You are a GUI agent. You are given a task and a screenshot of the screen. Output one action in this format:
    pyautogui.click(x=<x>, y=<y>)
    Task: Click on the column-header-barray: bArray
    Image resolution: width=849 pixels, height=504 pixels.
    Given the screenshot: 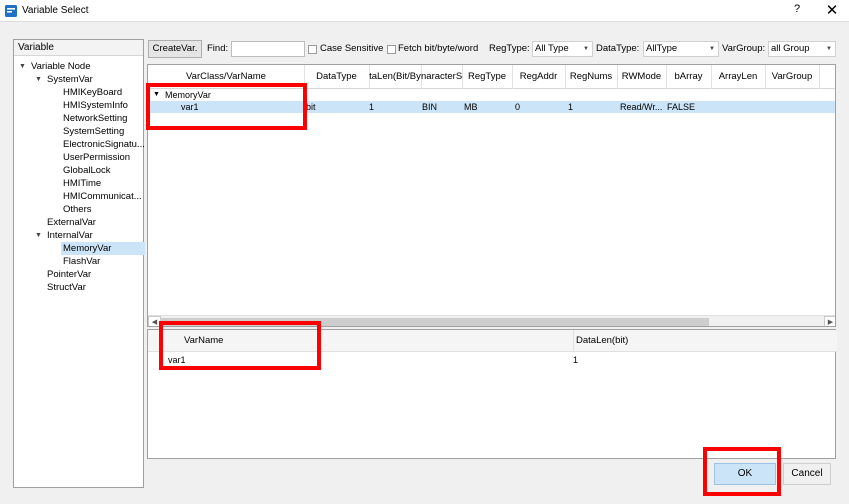 What is the action you would take?
    pyautogui.click(x=689, y=77)
    